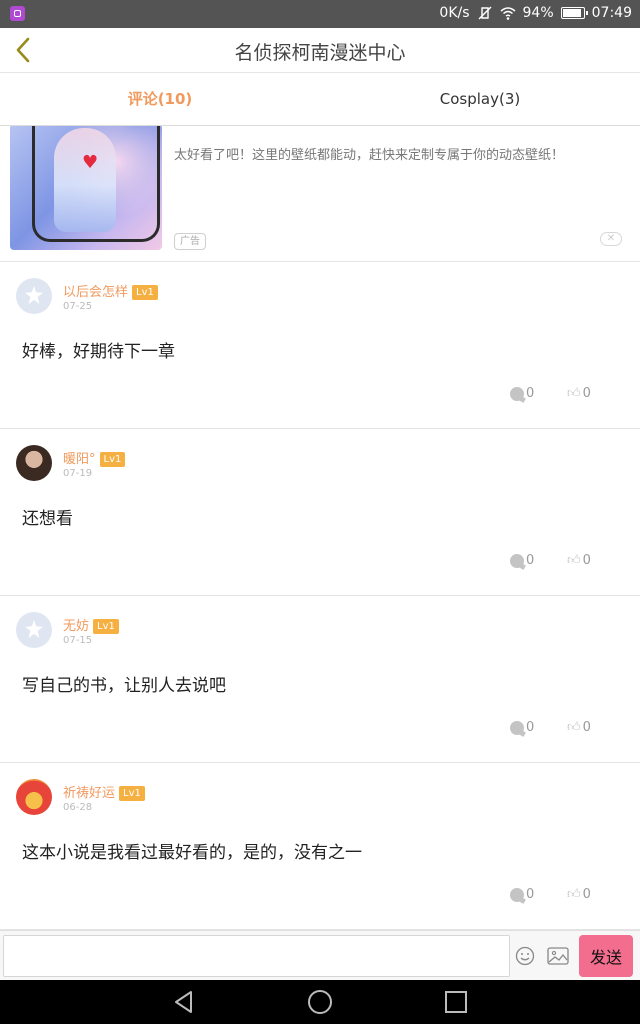  What do you see at coordinates (96, 184) in the screenshot?
I see `ad-phone-frame` at bounding box center [96, 184].